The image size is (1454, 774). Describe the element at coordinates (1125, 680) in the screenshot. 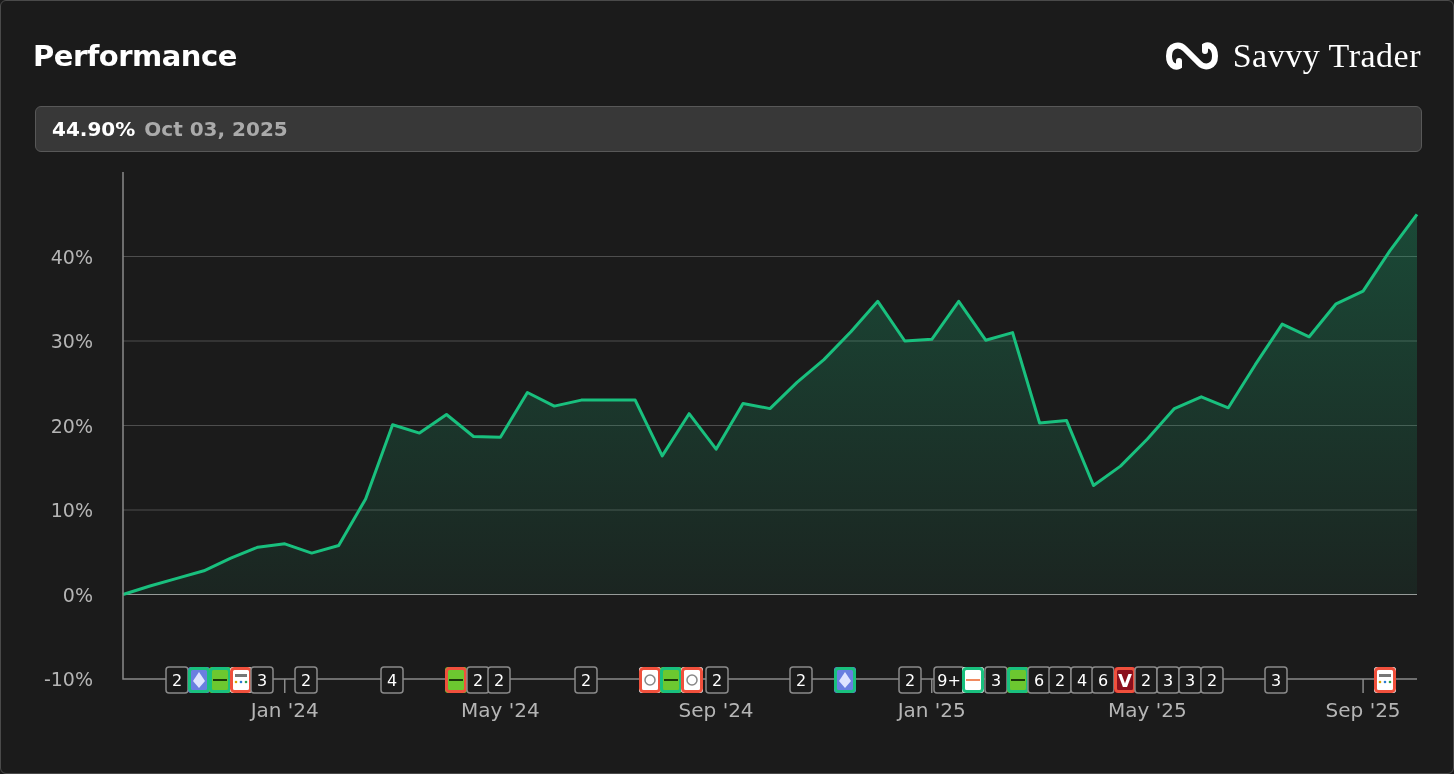

I see `letter-logo: V` at that location.